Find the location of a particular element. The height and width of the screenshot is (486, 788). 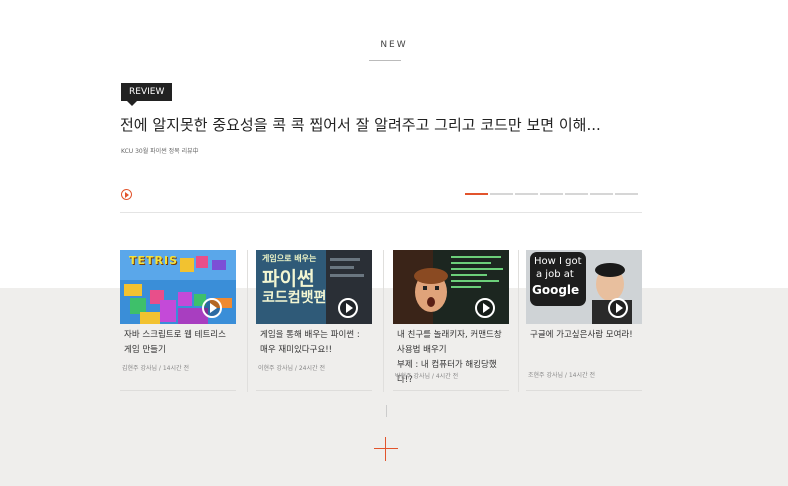

thumbnail-text: How I got is located at coordinates (558, 261).